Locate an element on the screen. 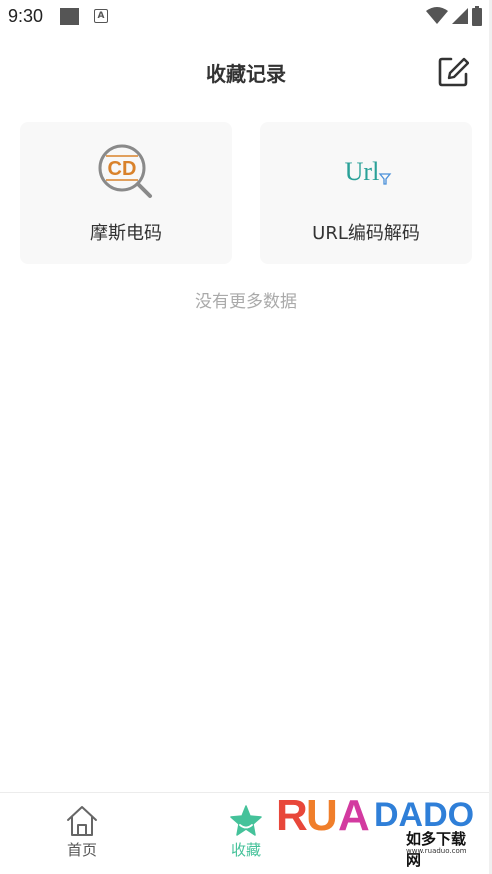 This screenshot has height=874, width=492. edit-square-icon is located at coordinates (454, 72).